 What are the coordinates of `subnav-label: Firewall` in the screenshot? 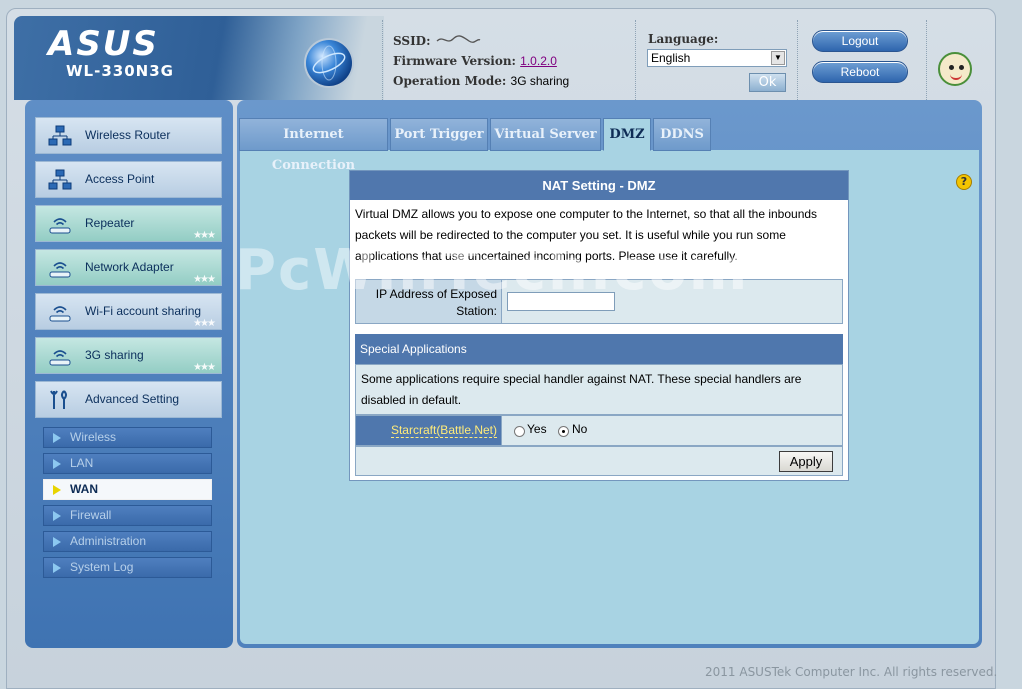 It's located at (91, 515).